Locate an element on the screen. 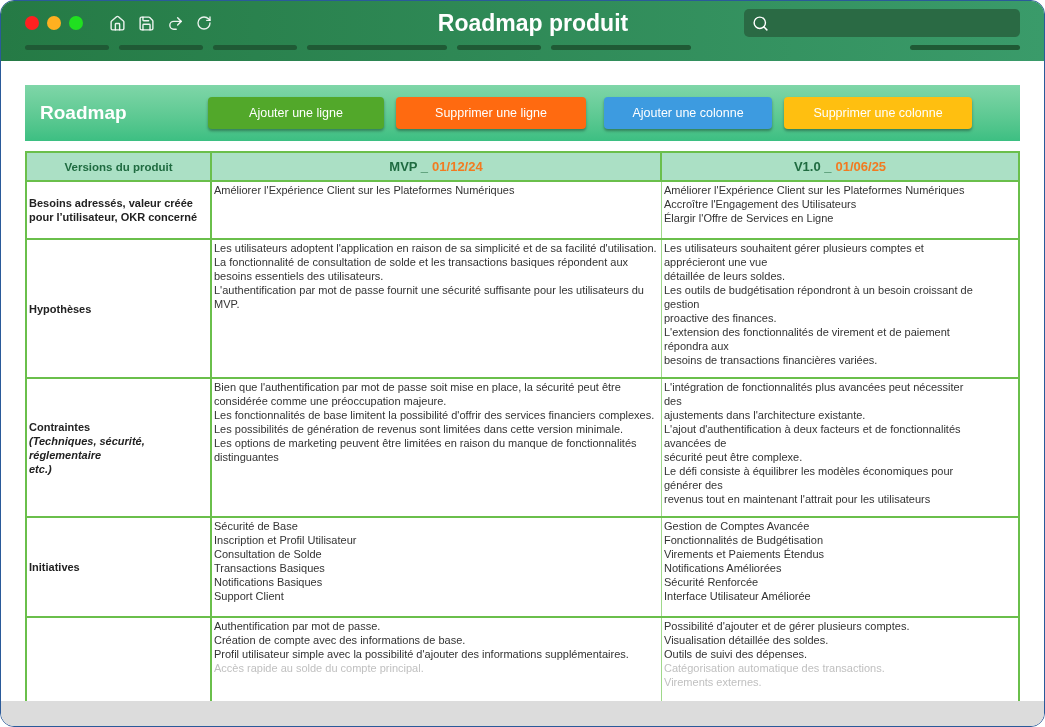  home-icon is located at coordinates (117, 23).